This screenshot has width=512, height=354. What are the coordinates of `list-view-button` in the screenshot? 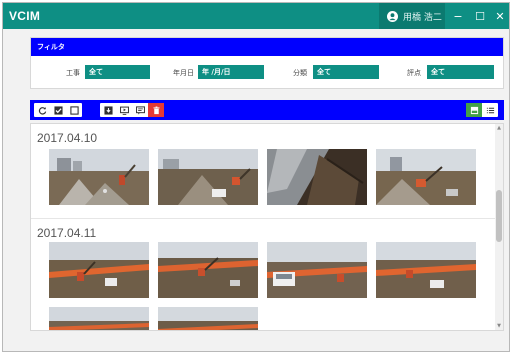 It's located at (490, 110).